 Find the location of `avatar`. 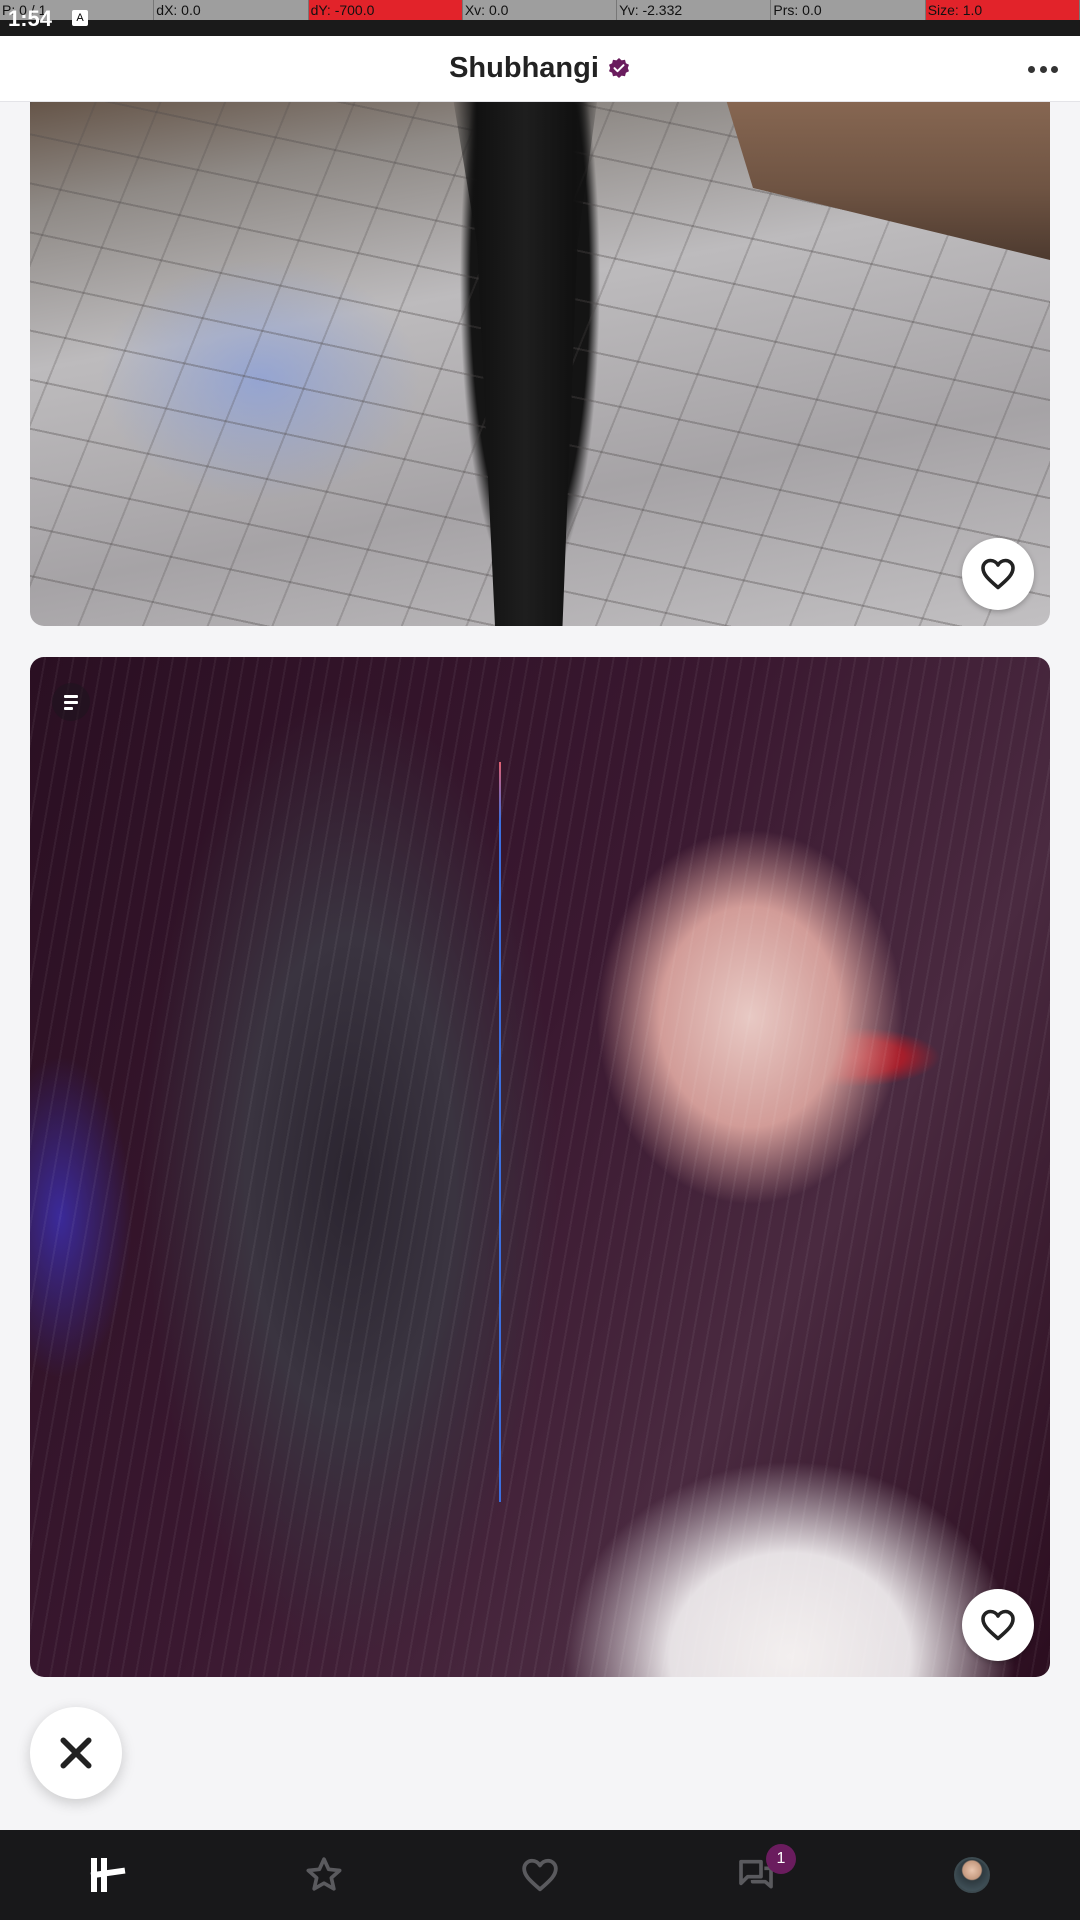

avatar is located at coordinates (972, 1875).